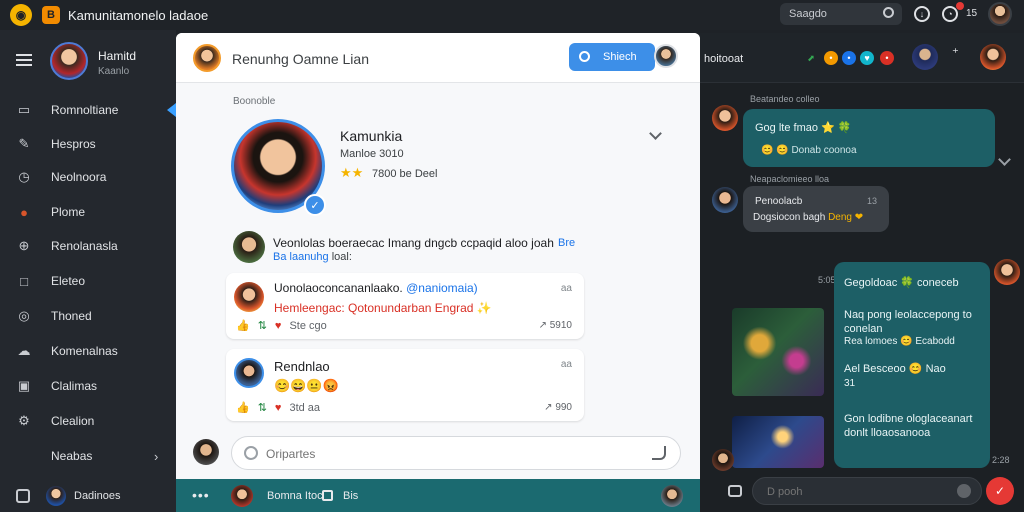 This screenshot has width=1024, height=512. What do you see at coordinates (24, 176) in the screenshot?
I see `clock-icon: ◷` at bounding box center [24, 176].